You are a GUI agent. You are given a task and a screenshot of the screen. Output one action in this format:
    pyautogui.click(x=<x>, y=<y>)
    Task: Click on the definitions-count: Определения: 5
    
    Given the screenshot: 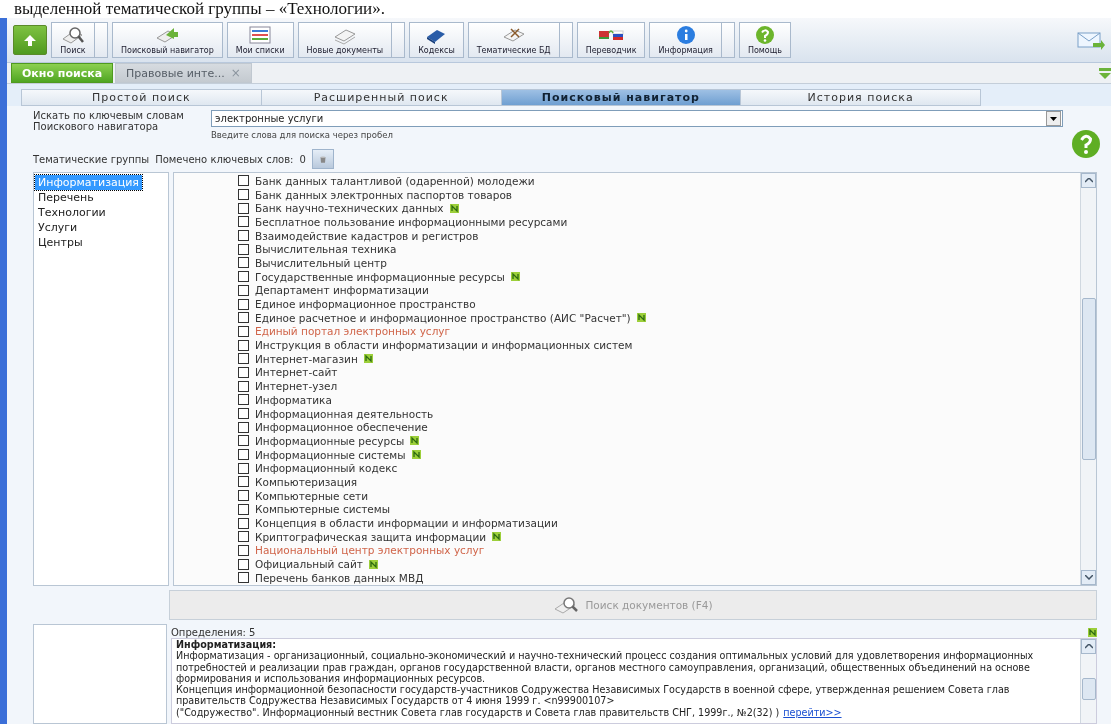 What is the action you would take?
    pyautogui.click(x=213, y=632)
    